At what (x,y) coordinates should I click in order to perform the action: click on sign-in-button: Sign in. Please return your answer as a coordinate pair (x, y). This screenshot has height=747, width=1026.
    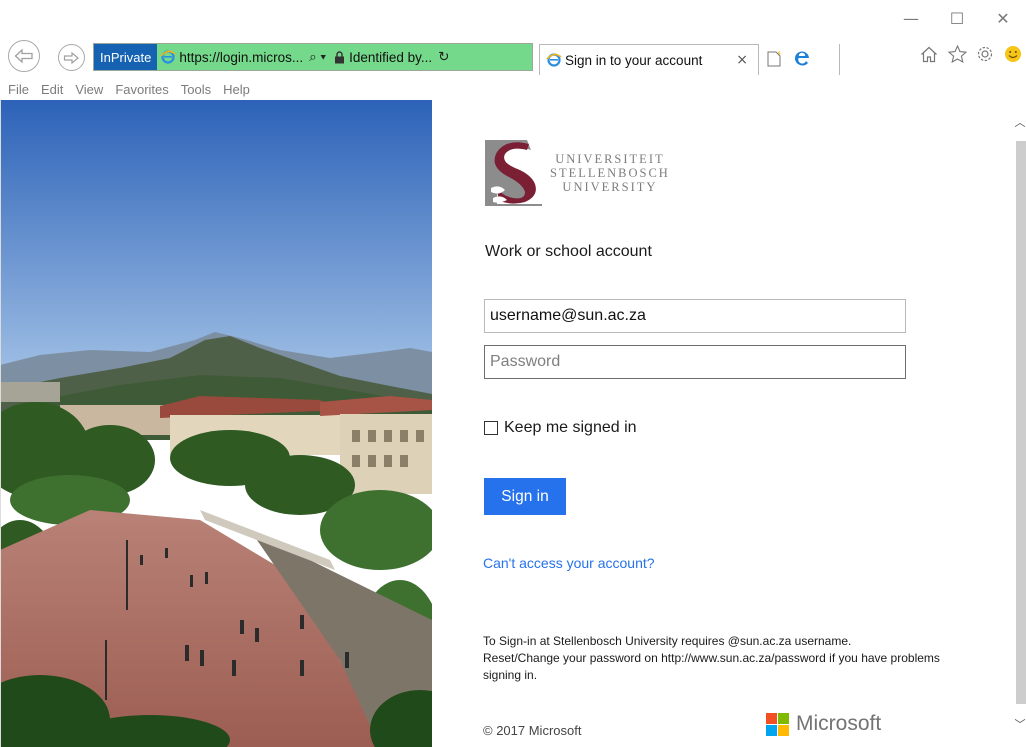
    Looking at the image, I should click on (525, 496).